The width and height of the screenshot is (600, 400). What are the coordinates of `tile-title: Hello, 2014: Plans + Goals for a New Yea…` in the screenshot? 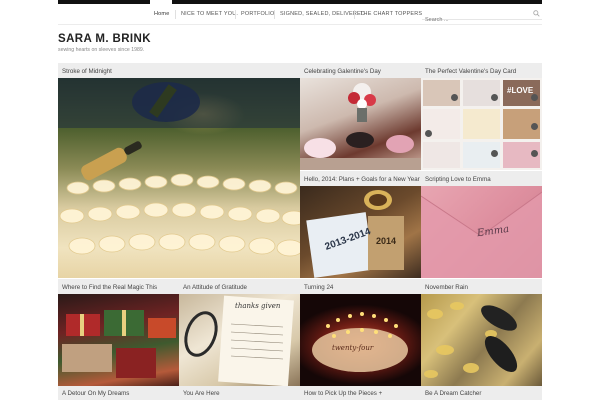 It's located at (362, 179).